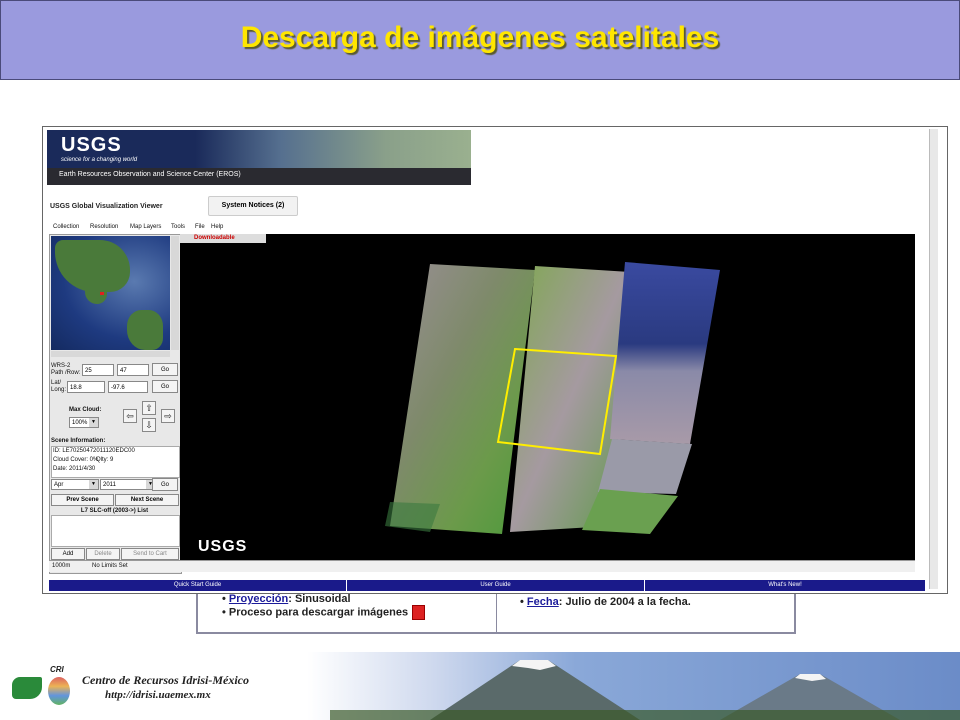  What do you see at coordinates (223, 546) in the screenshot?
I see `map-usgs-logo: USGS` at bounding box center [223, 546].